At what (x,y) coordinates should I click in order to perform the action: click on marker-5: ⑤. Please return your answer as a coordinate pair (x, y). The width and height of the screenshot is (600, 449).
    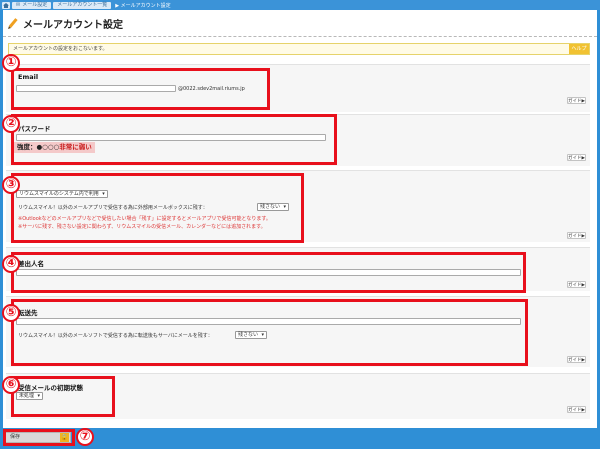
    Looking at the image, I should click on (11, 313).